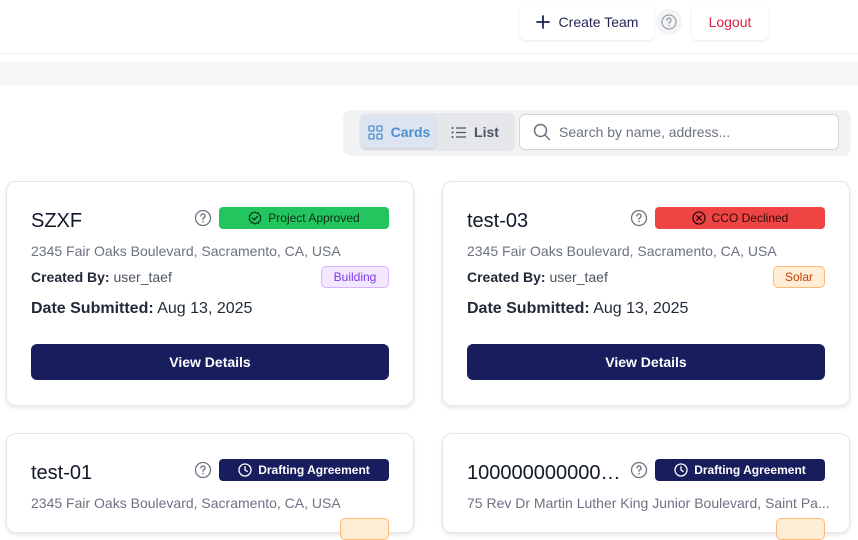 This screenshot has width=858, height=540. I want to click on top-bar: Create Team Logout, so click(429, 27).